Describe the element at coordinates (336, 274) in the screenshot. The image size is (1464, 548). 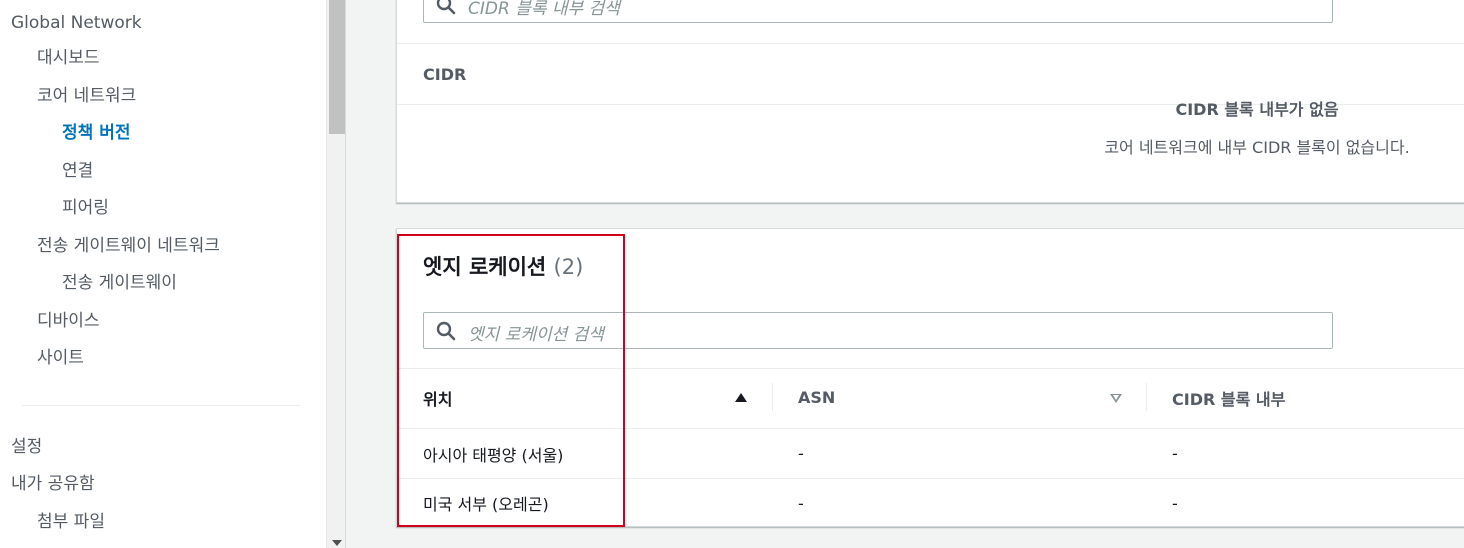
I see `sidebar-scrollbar` at that location.